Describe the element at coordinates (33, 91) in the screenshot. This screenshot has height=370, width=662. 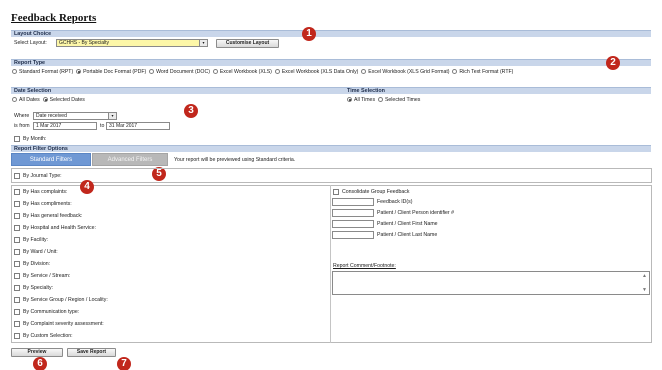
I see `date-selection-header: Date Selection` at that location.